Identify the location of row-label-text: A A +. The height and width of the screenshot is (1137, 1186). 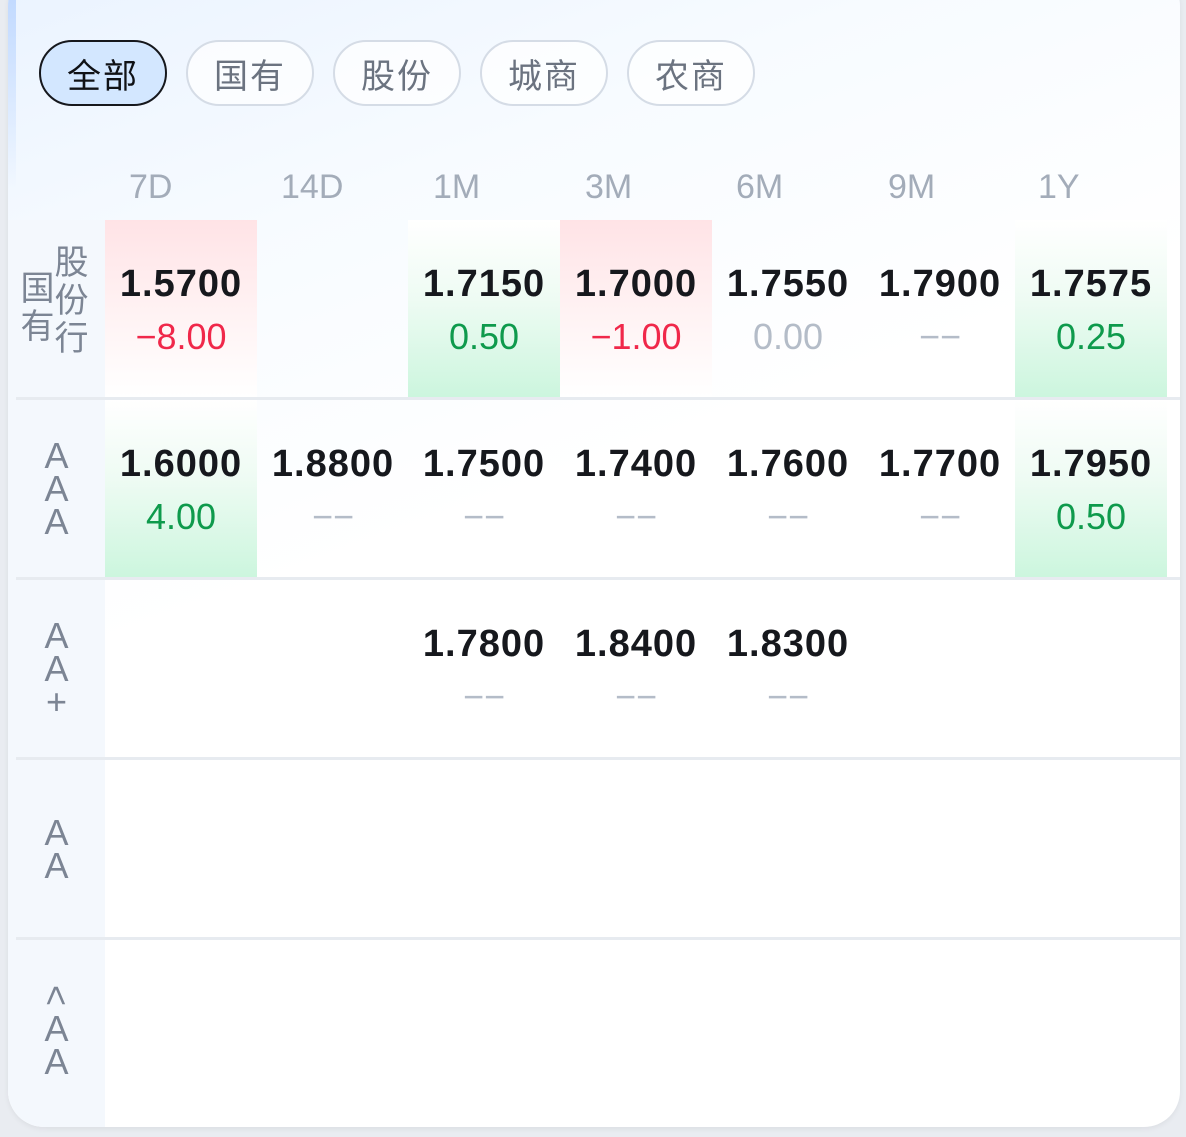
(56, 670).